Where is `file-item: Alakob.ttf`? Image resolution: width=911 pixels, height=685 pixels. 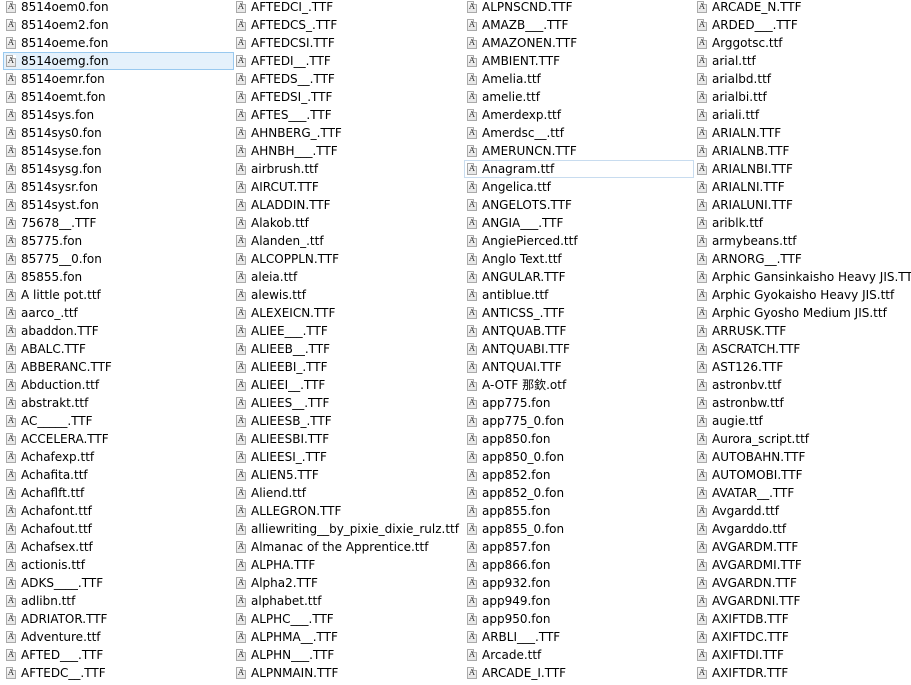
file-item: Alakob.ttf is located at coordinates (271, 223).